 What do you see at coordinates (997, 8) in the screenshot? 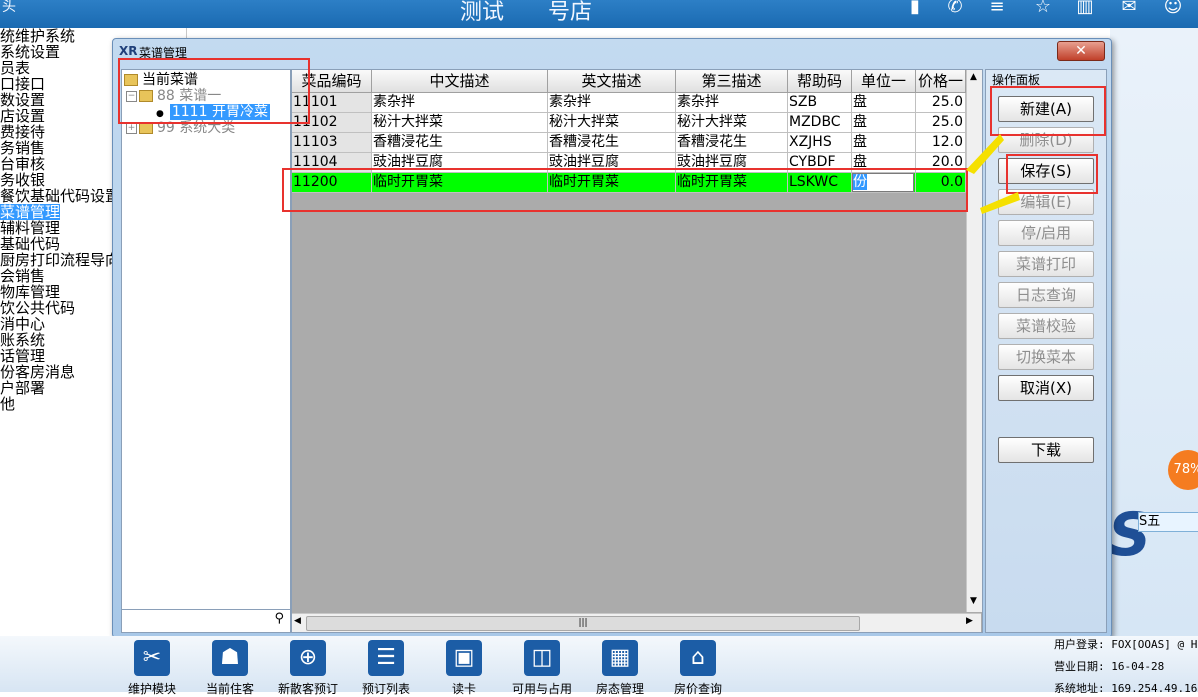
I see `menu-icon: ≡` at bounding box center [997, 8].